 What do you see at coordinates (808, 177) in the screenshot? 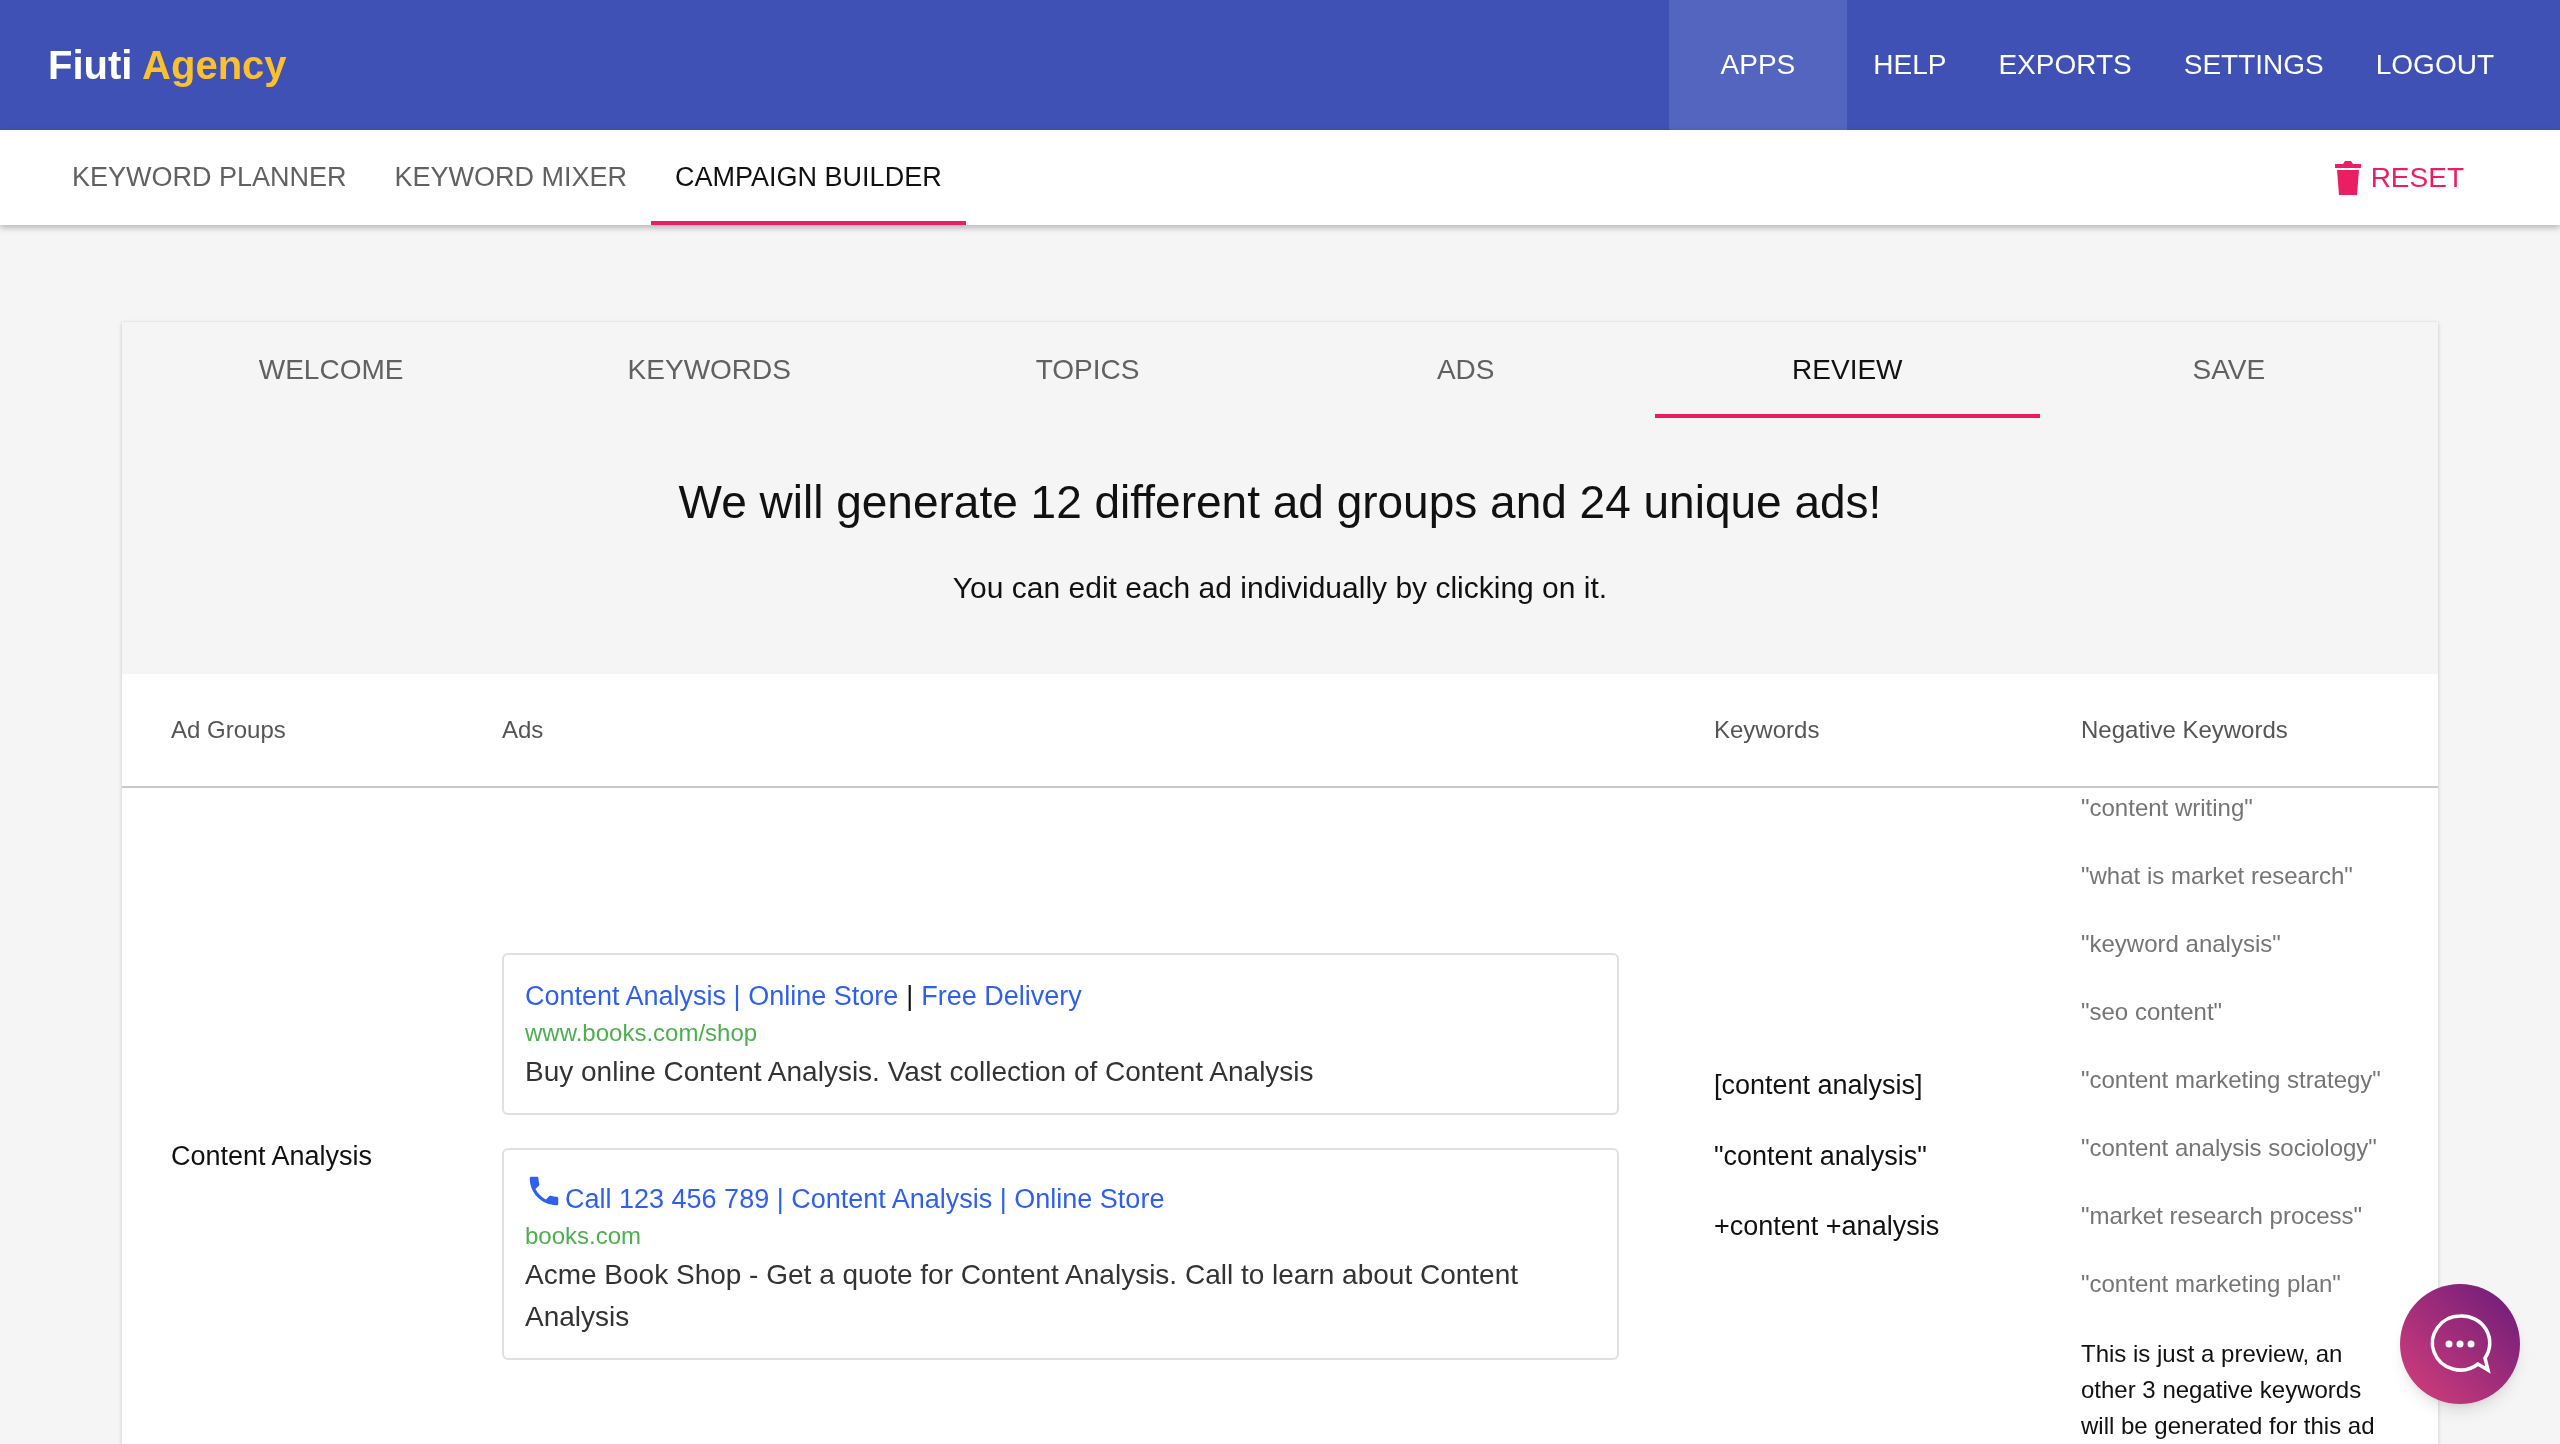
I see `app-tab: CAMPAIGN BUILDER` at bounding box center [808, 177].